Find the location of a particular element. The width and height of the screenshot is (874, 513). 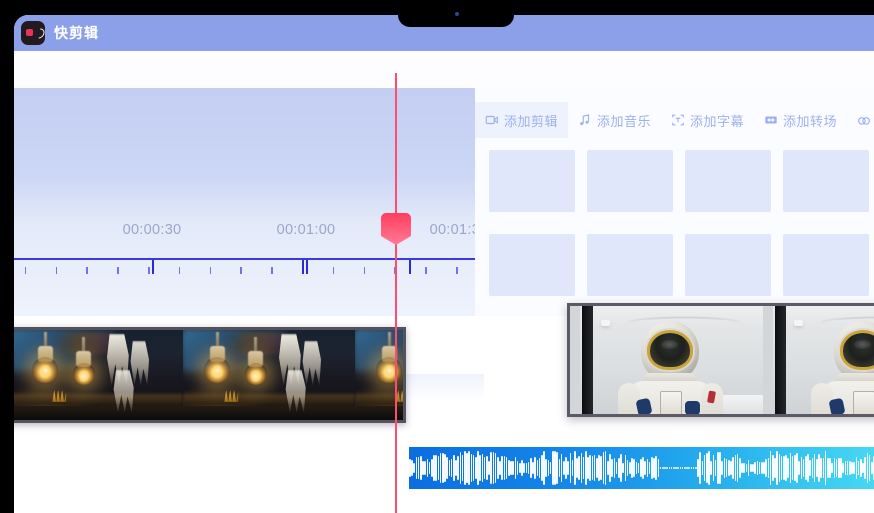

video-clip-astronaut is located at coordinates (720, 360).